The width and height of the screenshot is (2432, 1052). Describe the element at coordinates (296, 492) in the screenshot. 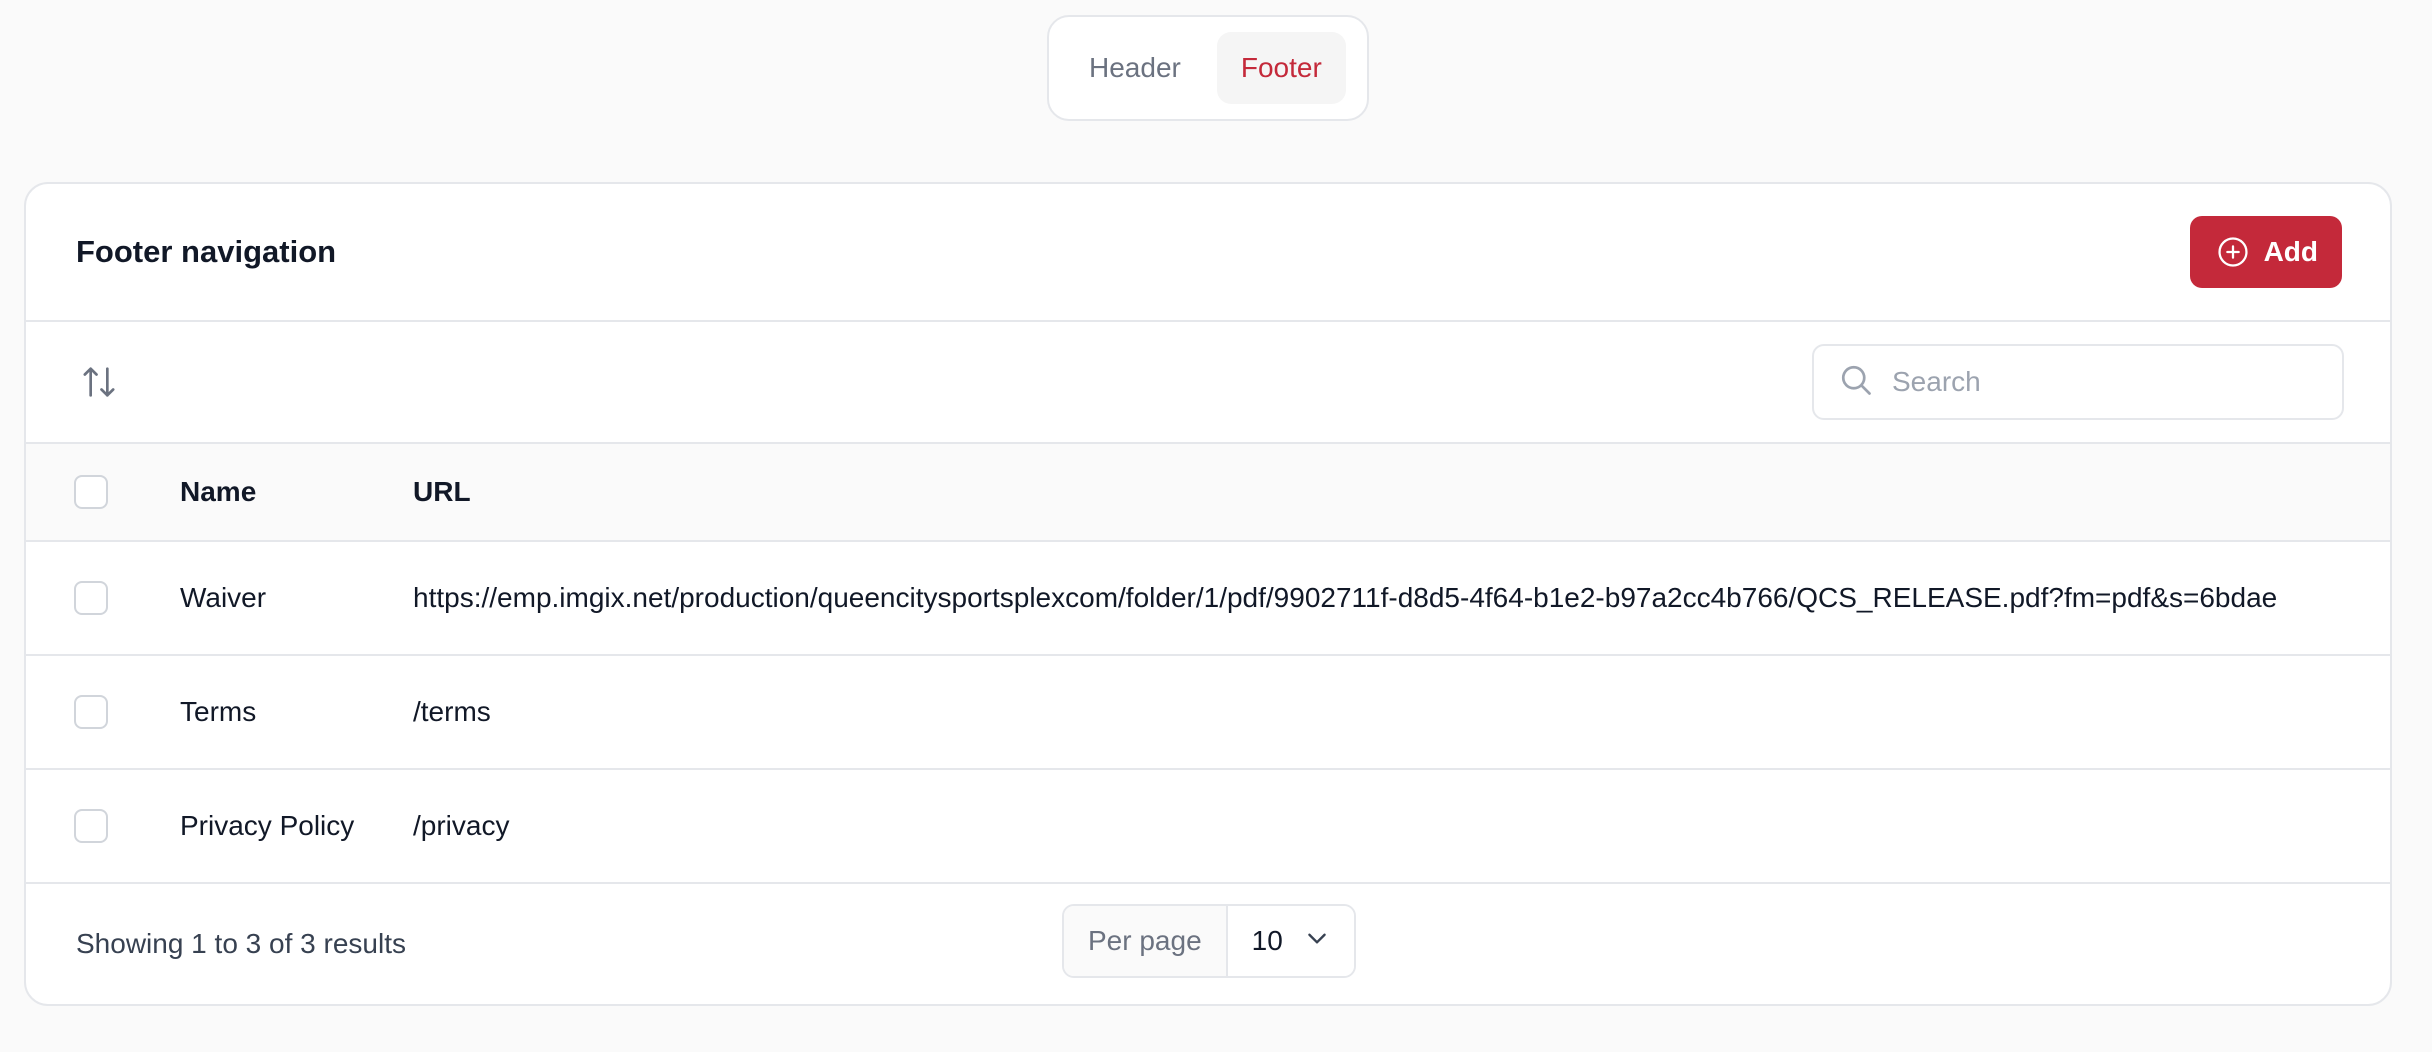

I see `column-header-name: Name` at that location.